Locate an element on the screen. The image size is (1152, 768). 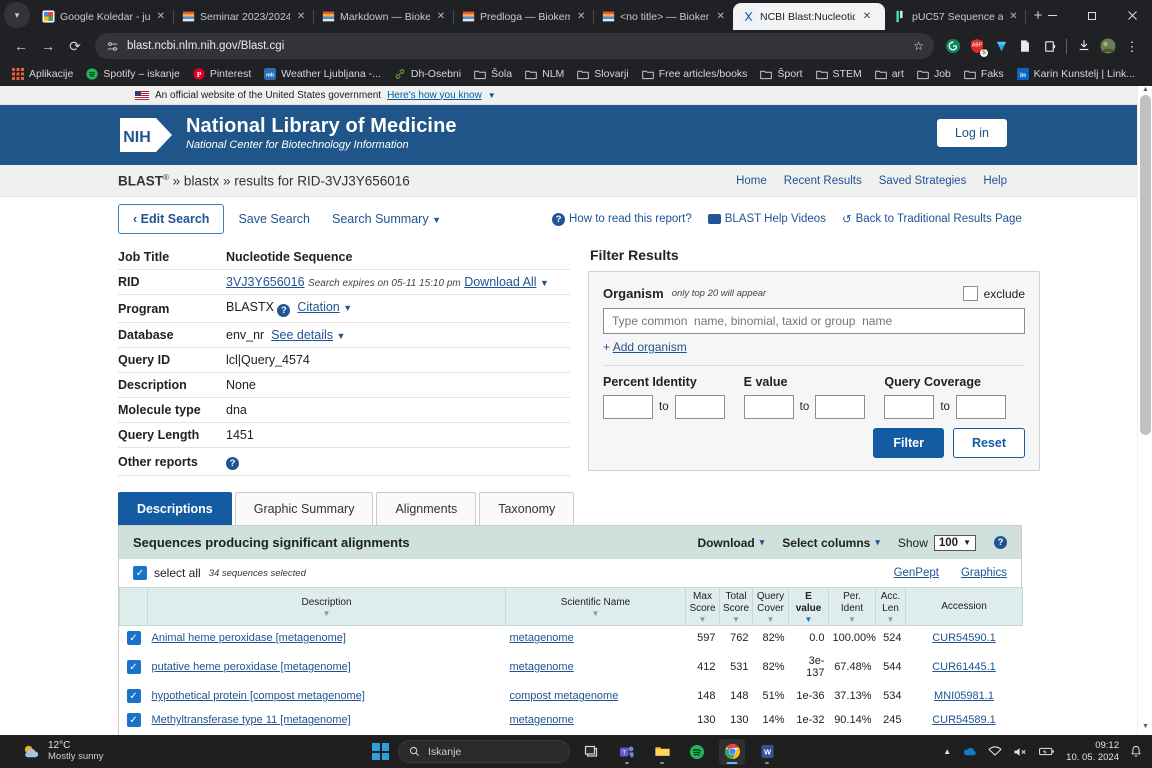
adblock-icon: ABP 5 is located at coordinates (977, 46).